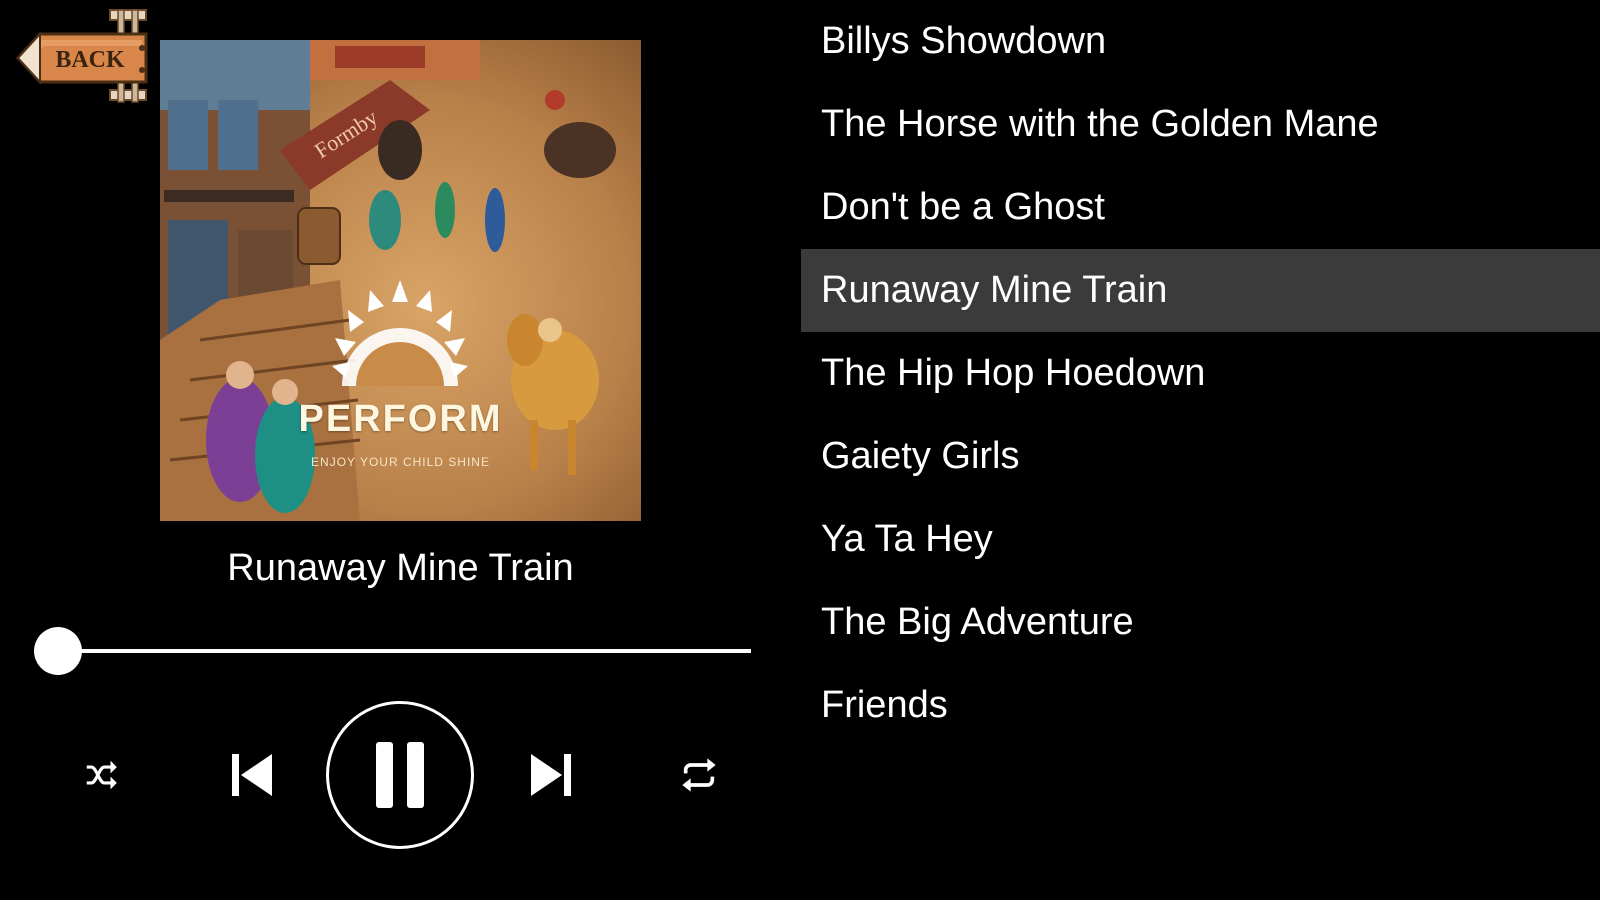 Image resolution: width=1600 pixels, height=900 pixels. I want to click on repeat-button, so click(699, 775).